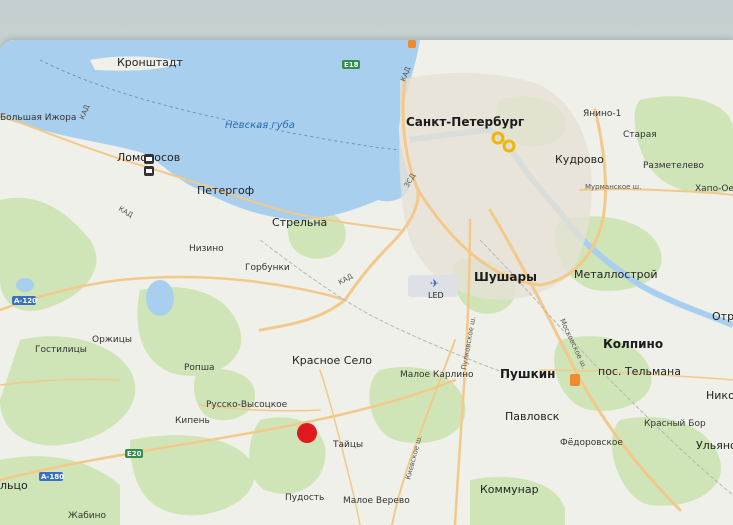 The width and height of the screenshot is (733, 525). Describe the element at coordinates (412, 44) in the screenshot. I see `poi-marker-top` at that location.